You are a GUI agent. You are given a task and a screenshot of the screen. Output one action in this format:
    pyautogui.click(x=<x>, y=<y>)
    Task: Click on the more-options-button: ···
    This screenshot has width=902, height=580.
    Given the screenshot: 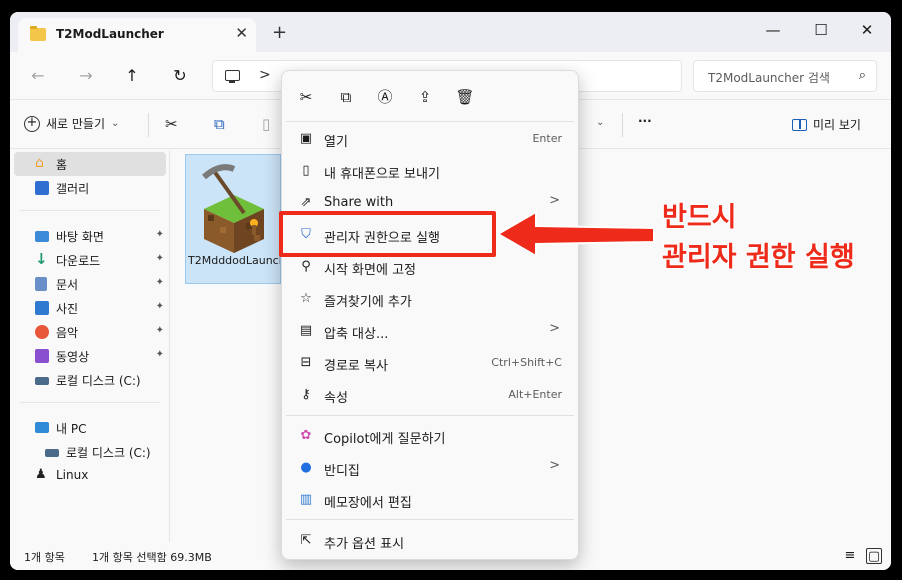 What is the action you would take?
    pyautogui.click(x=645, y=121)
    